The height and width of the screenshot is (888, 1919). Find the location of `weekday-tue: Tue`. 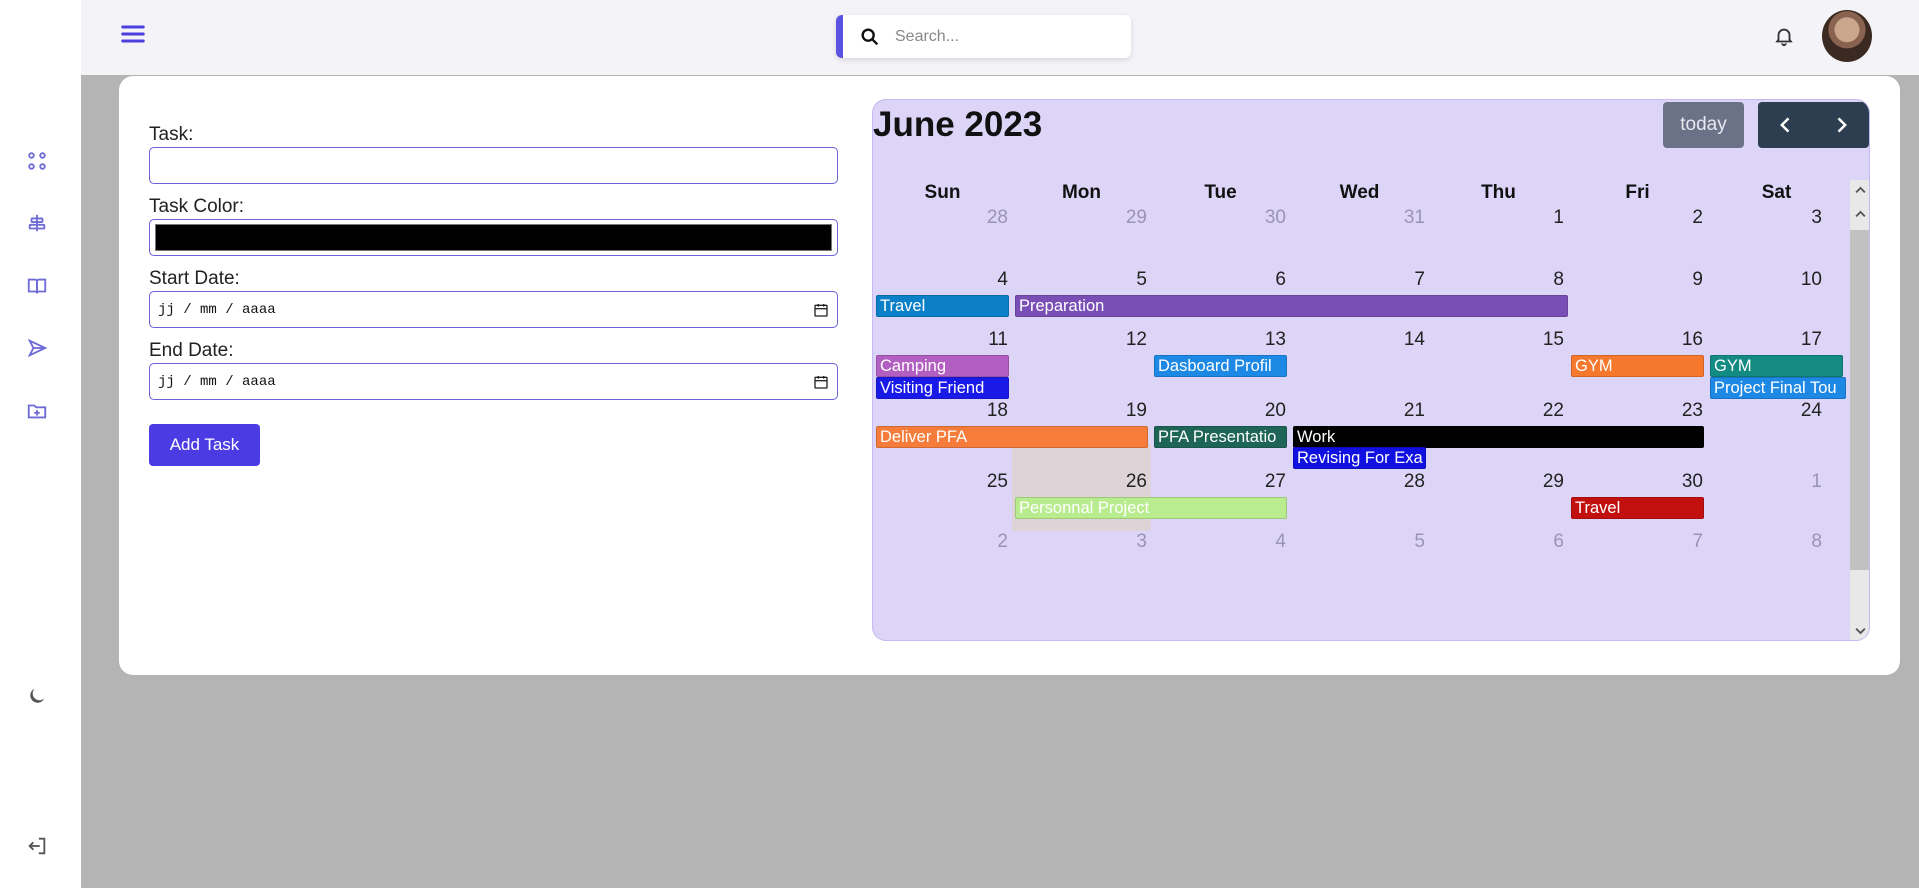

weekday-tue: Tue is located at coordinates (1220, 192).